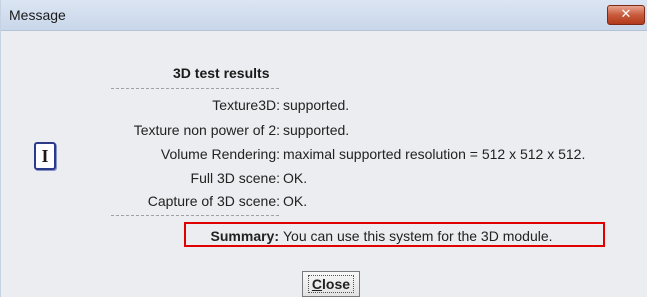  Describe the element at coordinates (324, 15) in the screenshot. I see `title-bar: Message ✕` at that location.